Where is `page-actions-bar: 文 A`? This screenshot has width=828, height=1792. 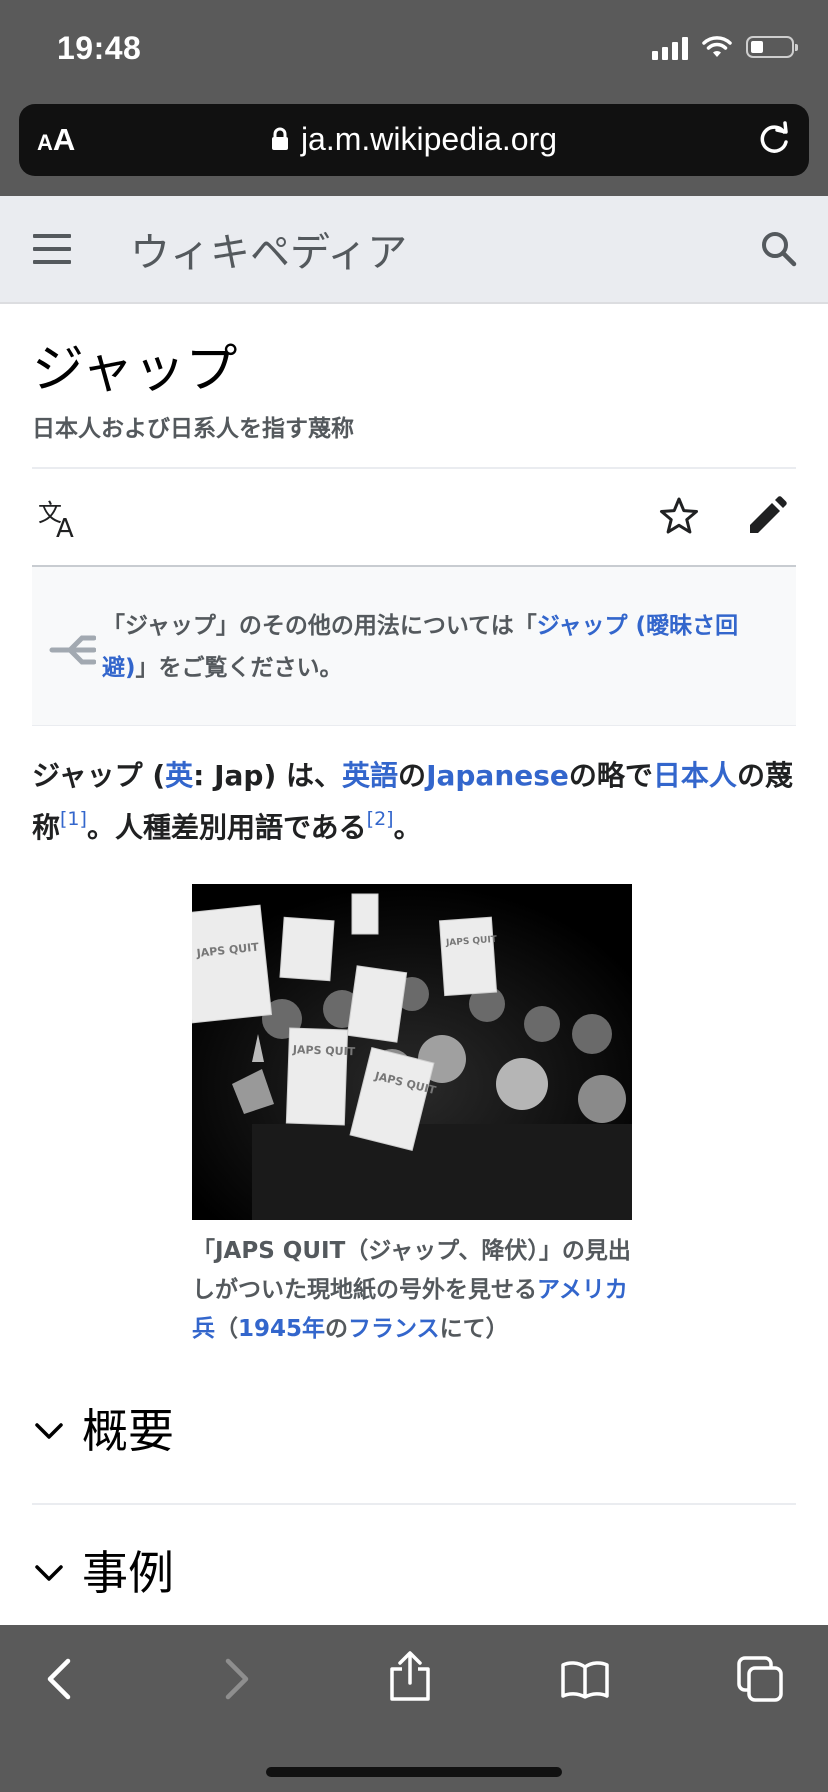
page-actions-bar: 文 A is located at coordinates (414, 517).